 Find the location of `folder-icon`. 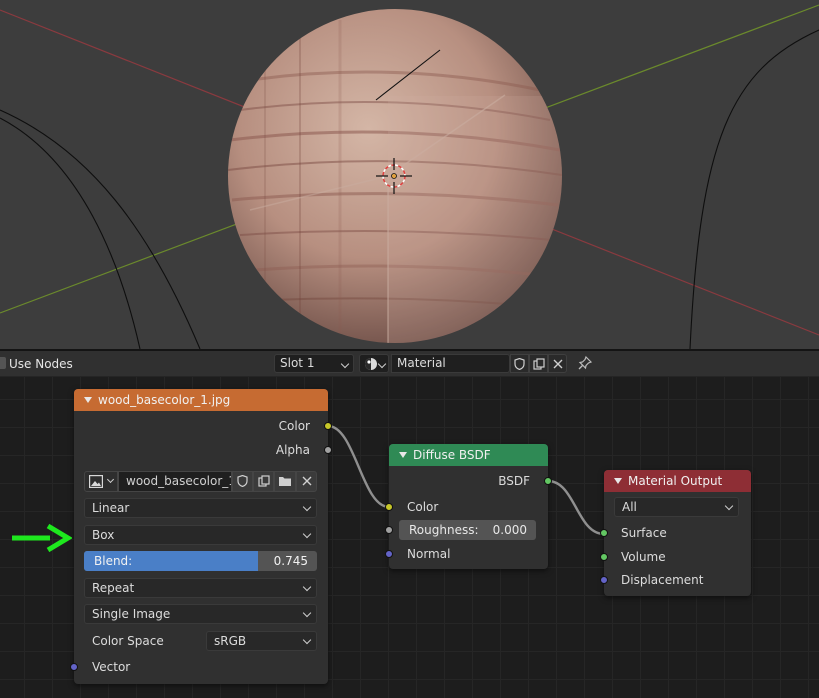

folder-icon is located at coordinates (285, 481).